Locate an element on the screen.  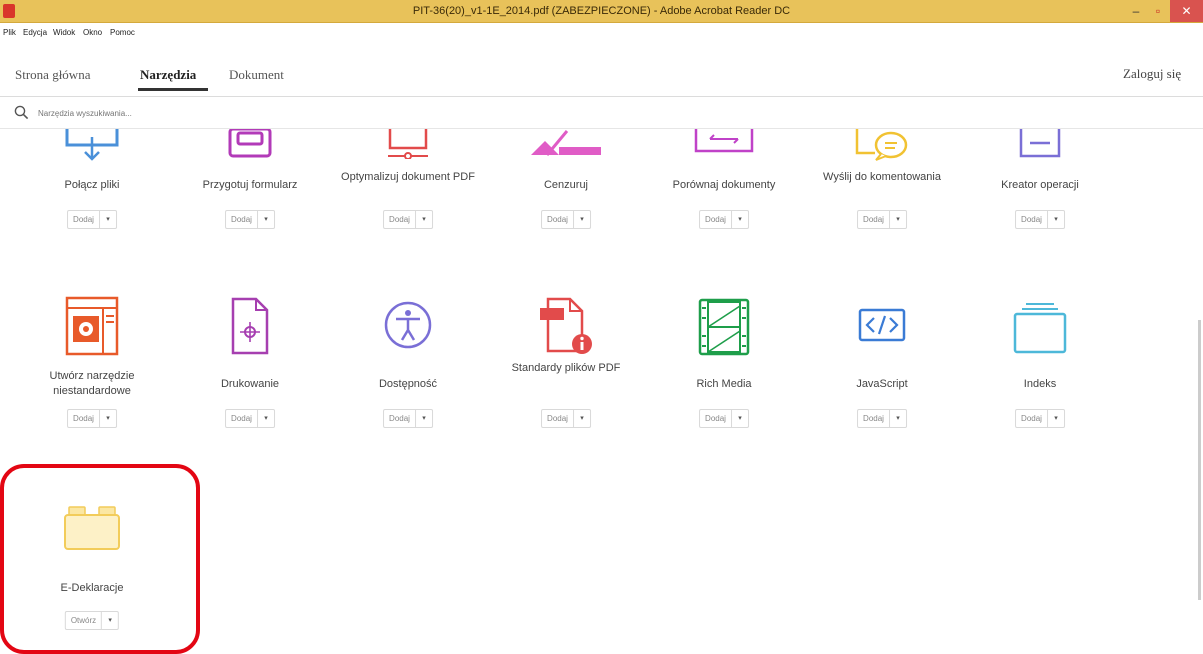
menu-pomoc: Pomoc is located at coordinates (122, 32).